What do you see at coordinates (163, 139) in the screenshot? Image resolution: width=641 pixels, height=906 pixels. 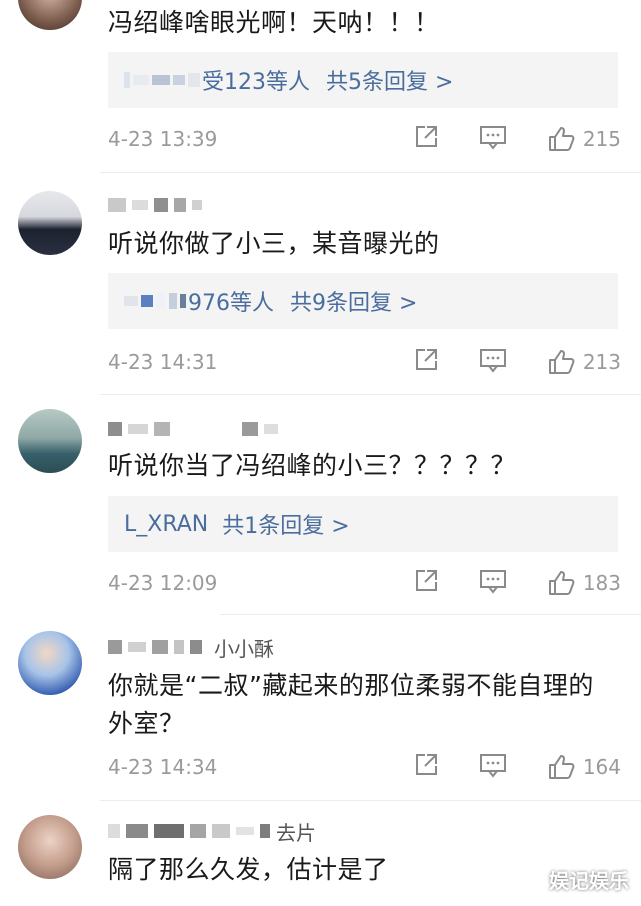 I see `timestamp: 4-23 13:39` at bounding box center [163, 139].